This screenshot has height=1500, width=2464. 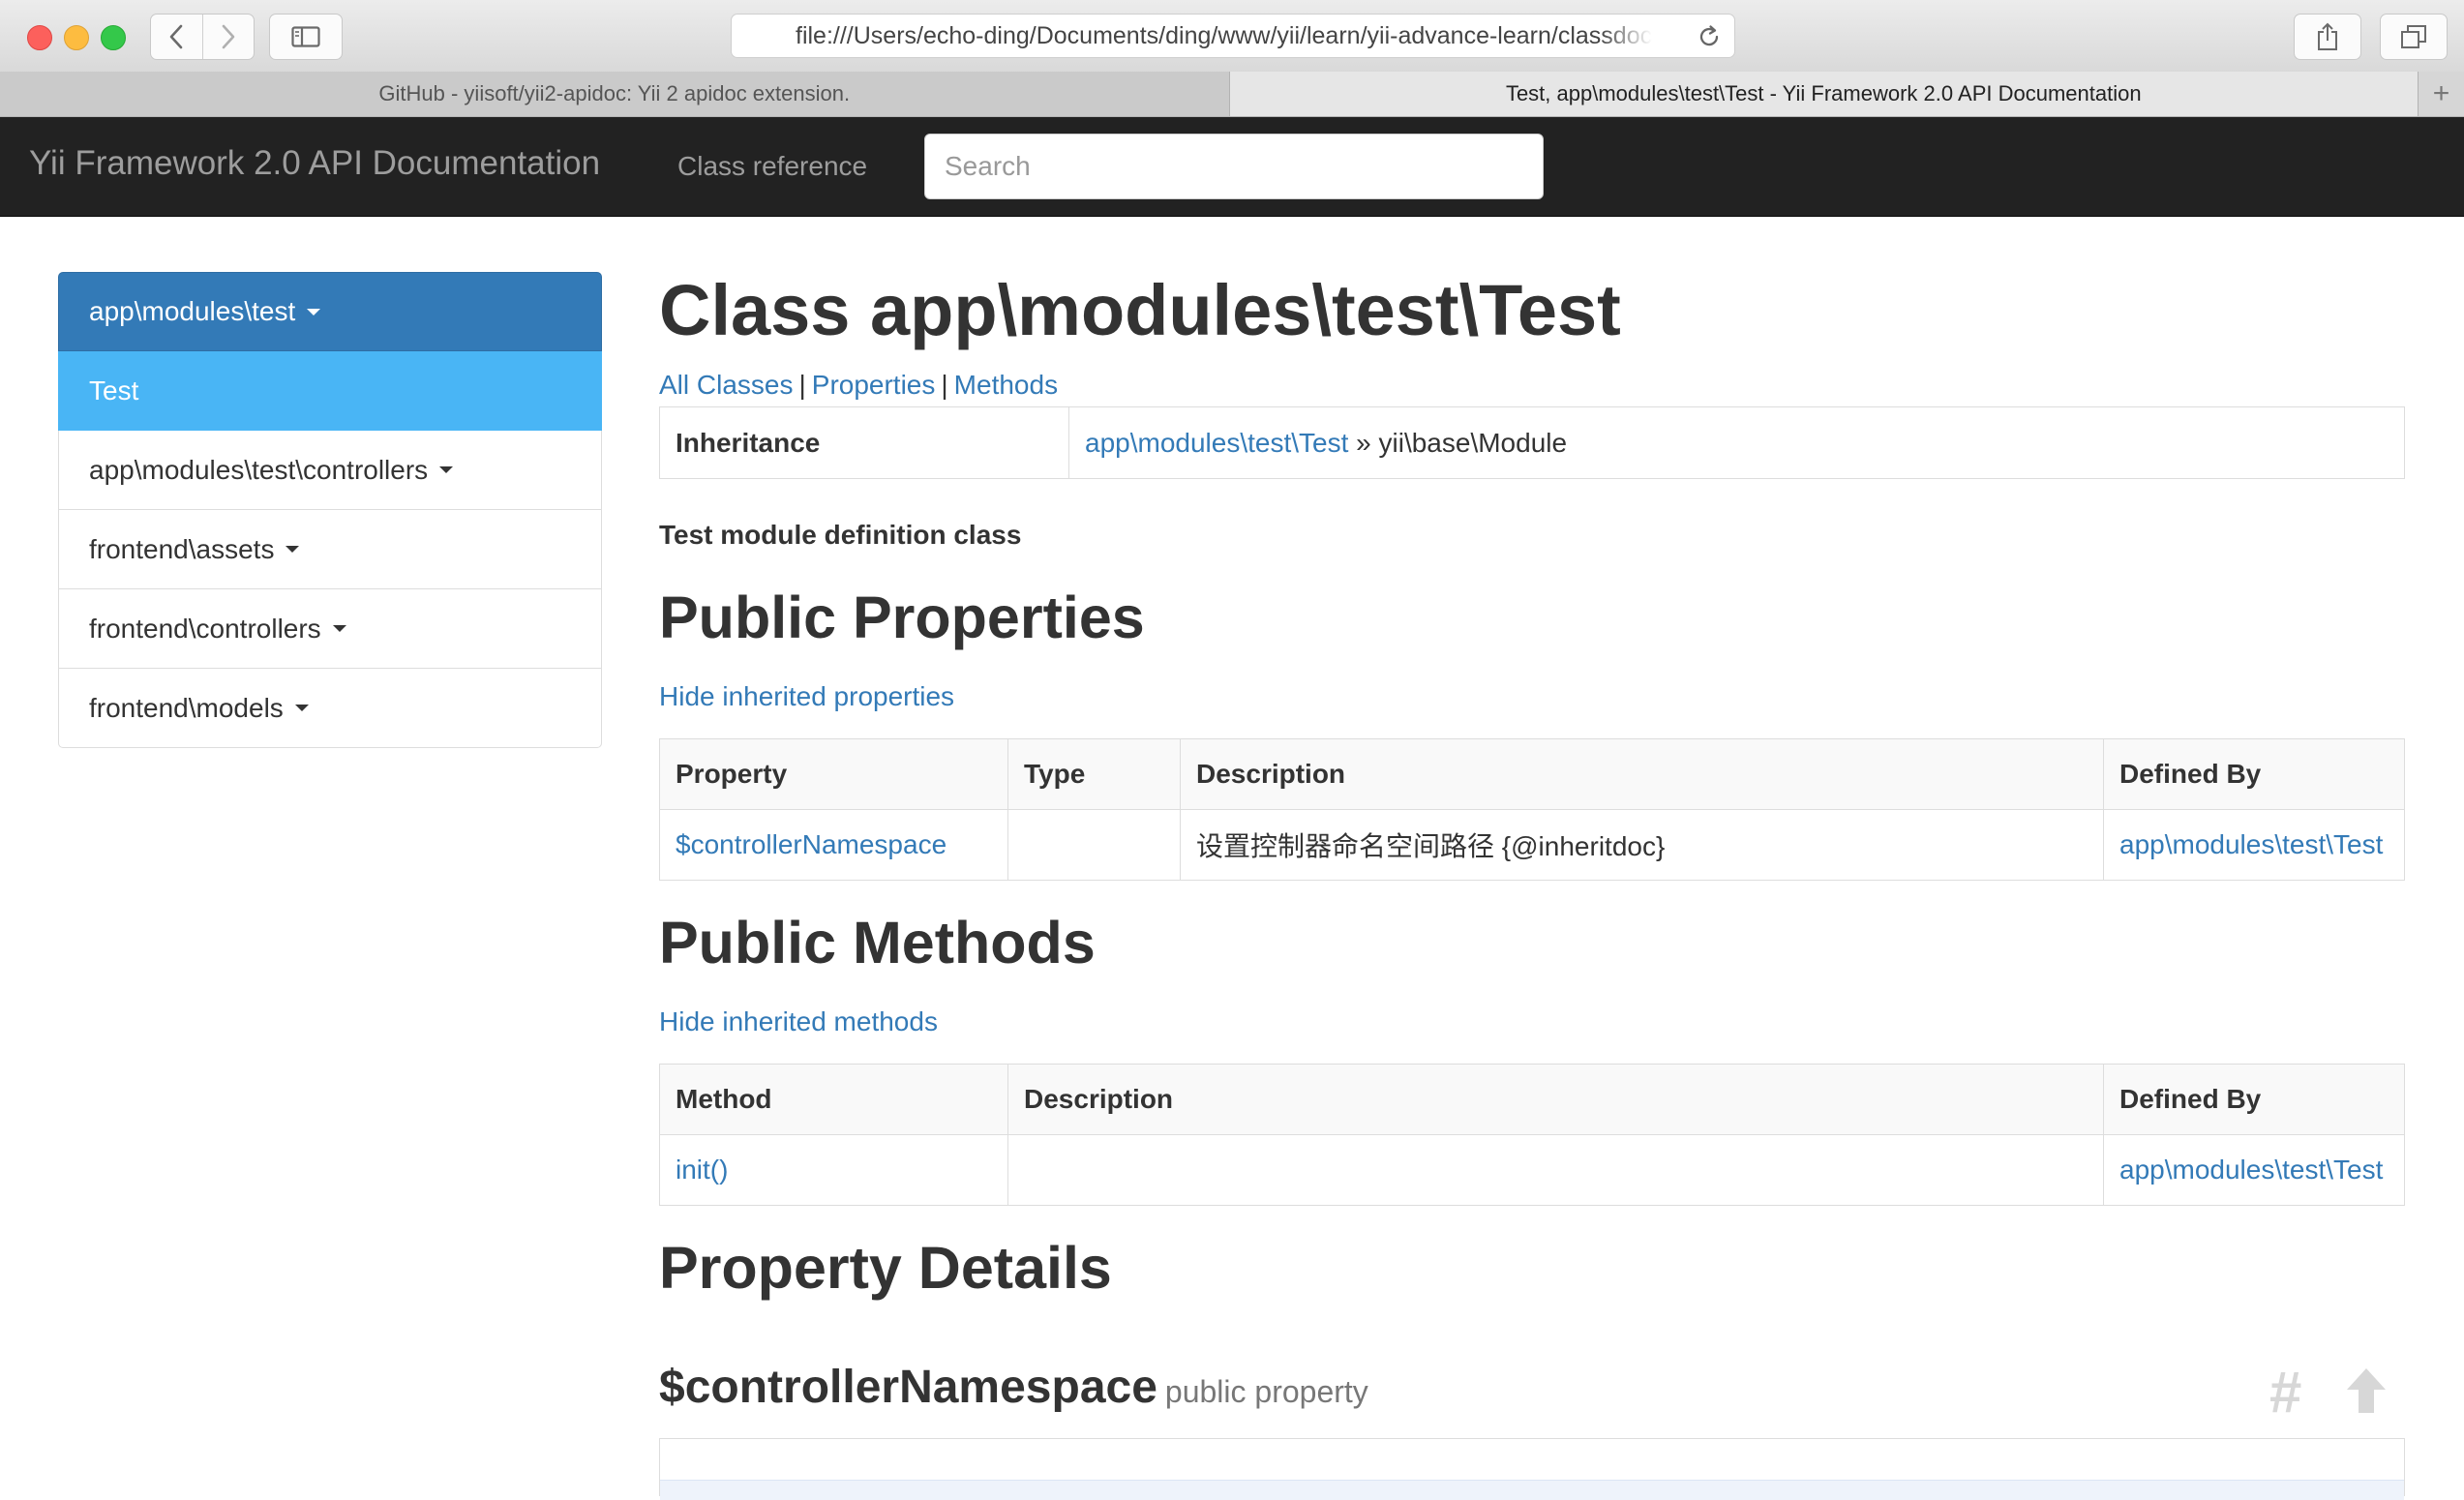 What do you see at coordinates (39, 38) in the screenshot?
I see `close-window-button` at bounding box center [39, 38].